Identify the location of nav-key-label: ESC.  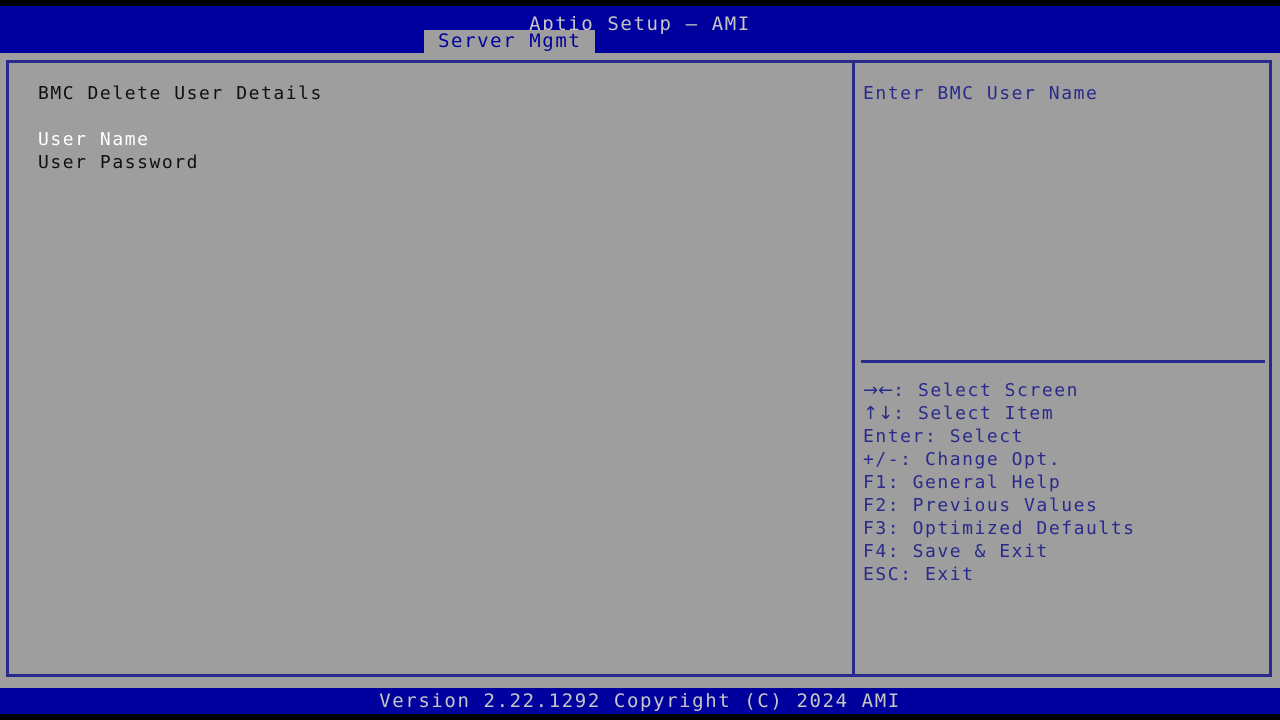
(882, 574).